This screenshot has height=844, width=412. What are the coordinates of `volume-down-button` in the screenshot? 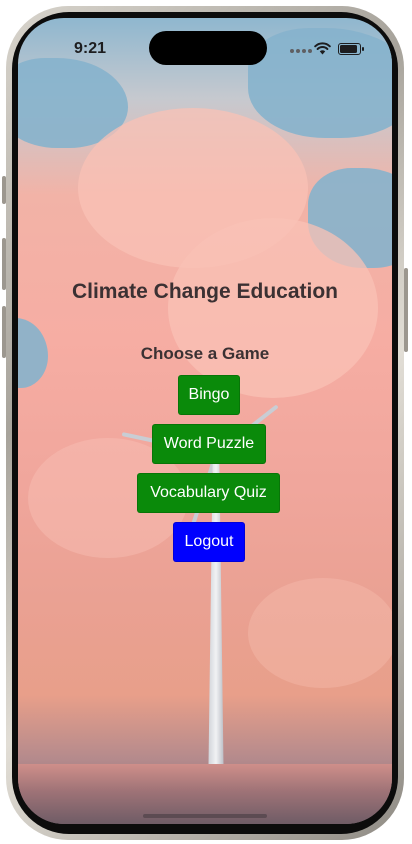 It's located at (4, 332).